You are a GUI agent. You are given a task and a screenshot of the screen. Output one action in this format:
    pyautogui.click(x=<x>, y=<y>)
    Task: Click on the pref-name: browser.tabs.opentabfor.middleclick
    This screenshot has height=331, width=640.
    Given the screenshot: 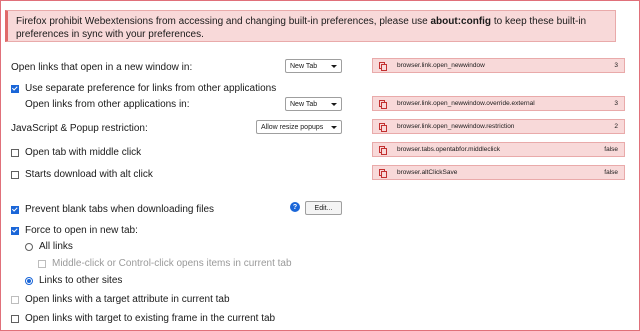 What is the action you would take?
    pyautogui.click(x=448, y=149)
    